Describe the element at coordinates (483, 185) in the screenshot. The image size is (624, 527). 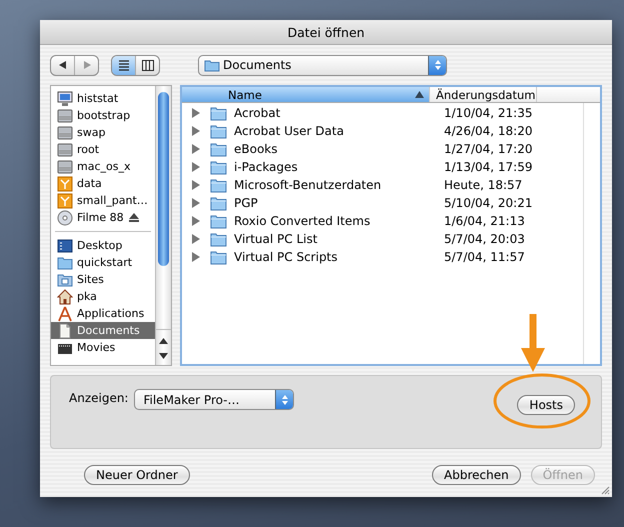
I see `modified-date: Heute, 18:57` at that location.